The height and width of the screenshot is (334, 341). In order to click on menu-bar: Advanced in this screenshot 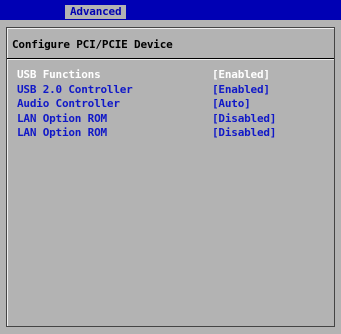, I will do `click(170, 10)`.